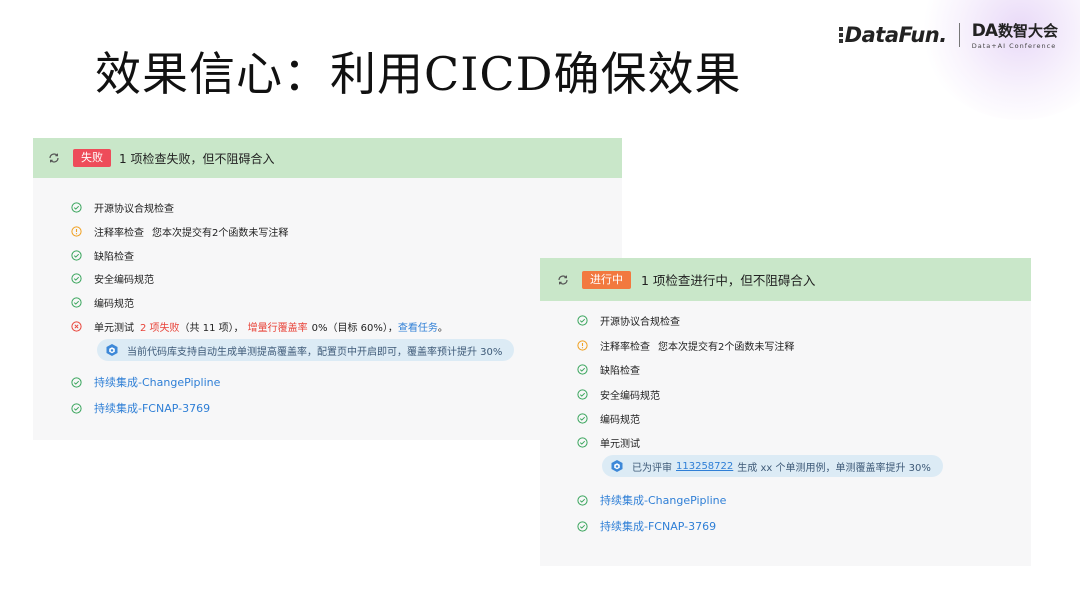 Image resolution: width=1080 pixels, height=608 pixels. Describe the element at coordinates (160, 328) in the screenshot. I see `failed-count: 2 项失败` at that location.